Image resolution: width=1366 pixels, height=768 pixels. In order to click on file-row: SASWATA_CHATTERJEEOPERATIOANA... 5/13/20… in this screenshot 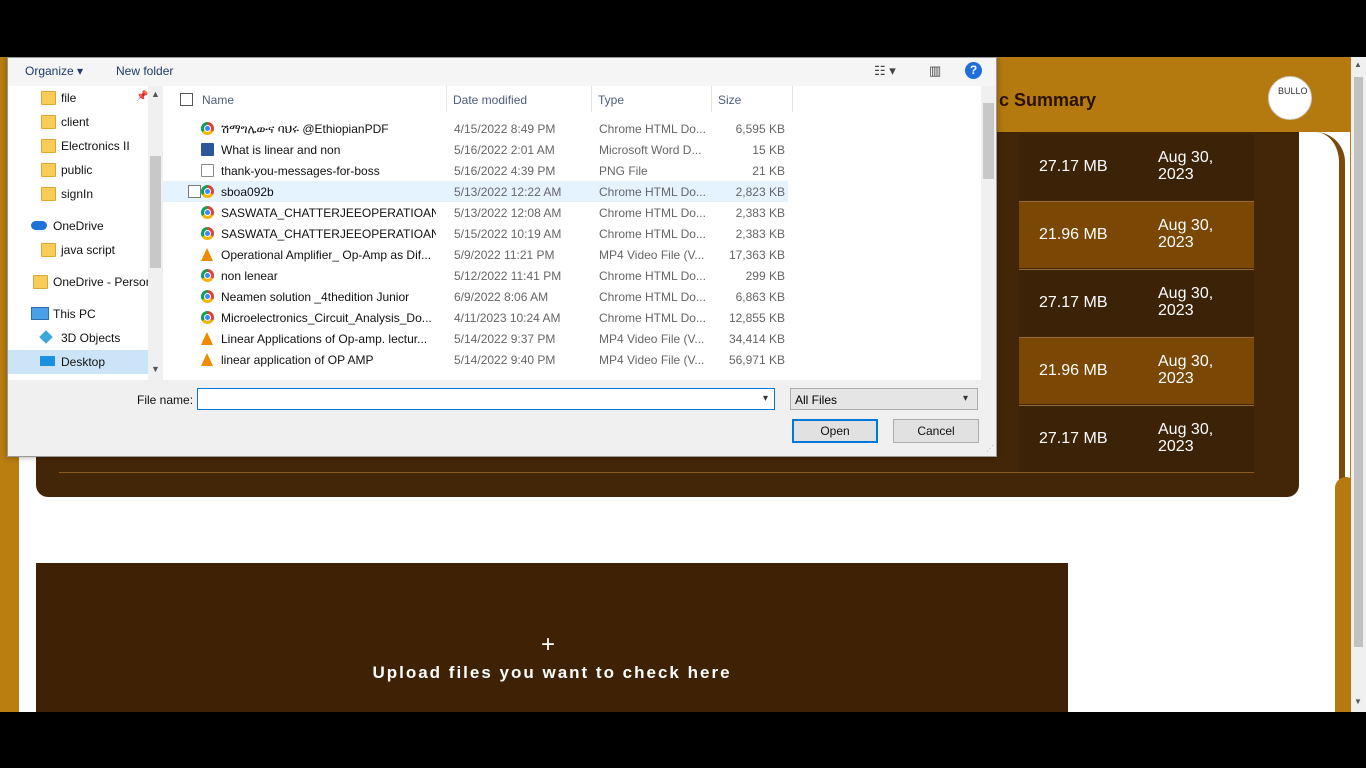, I will do `click(475, 212)`.